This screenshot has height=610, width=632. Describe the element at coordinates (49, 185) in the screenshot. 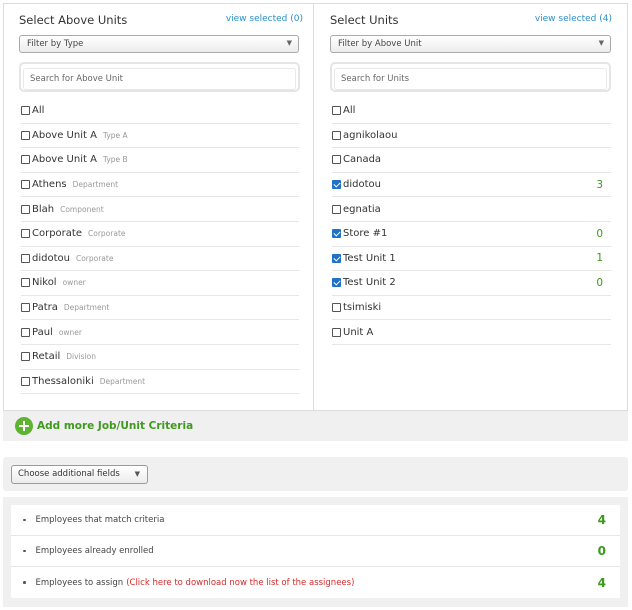

I see `above-unit-label: Athens` at that location.